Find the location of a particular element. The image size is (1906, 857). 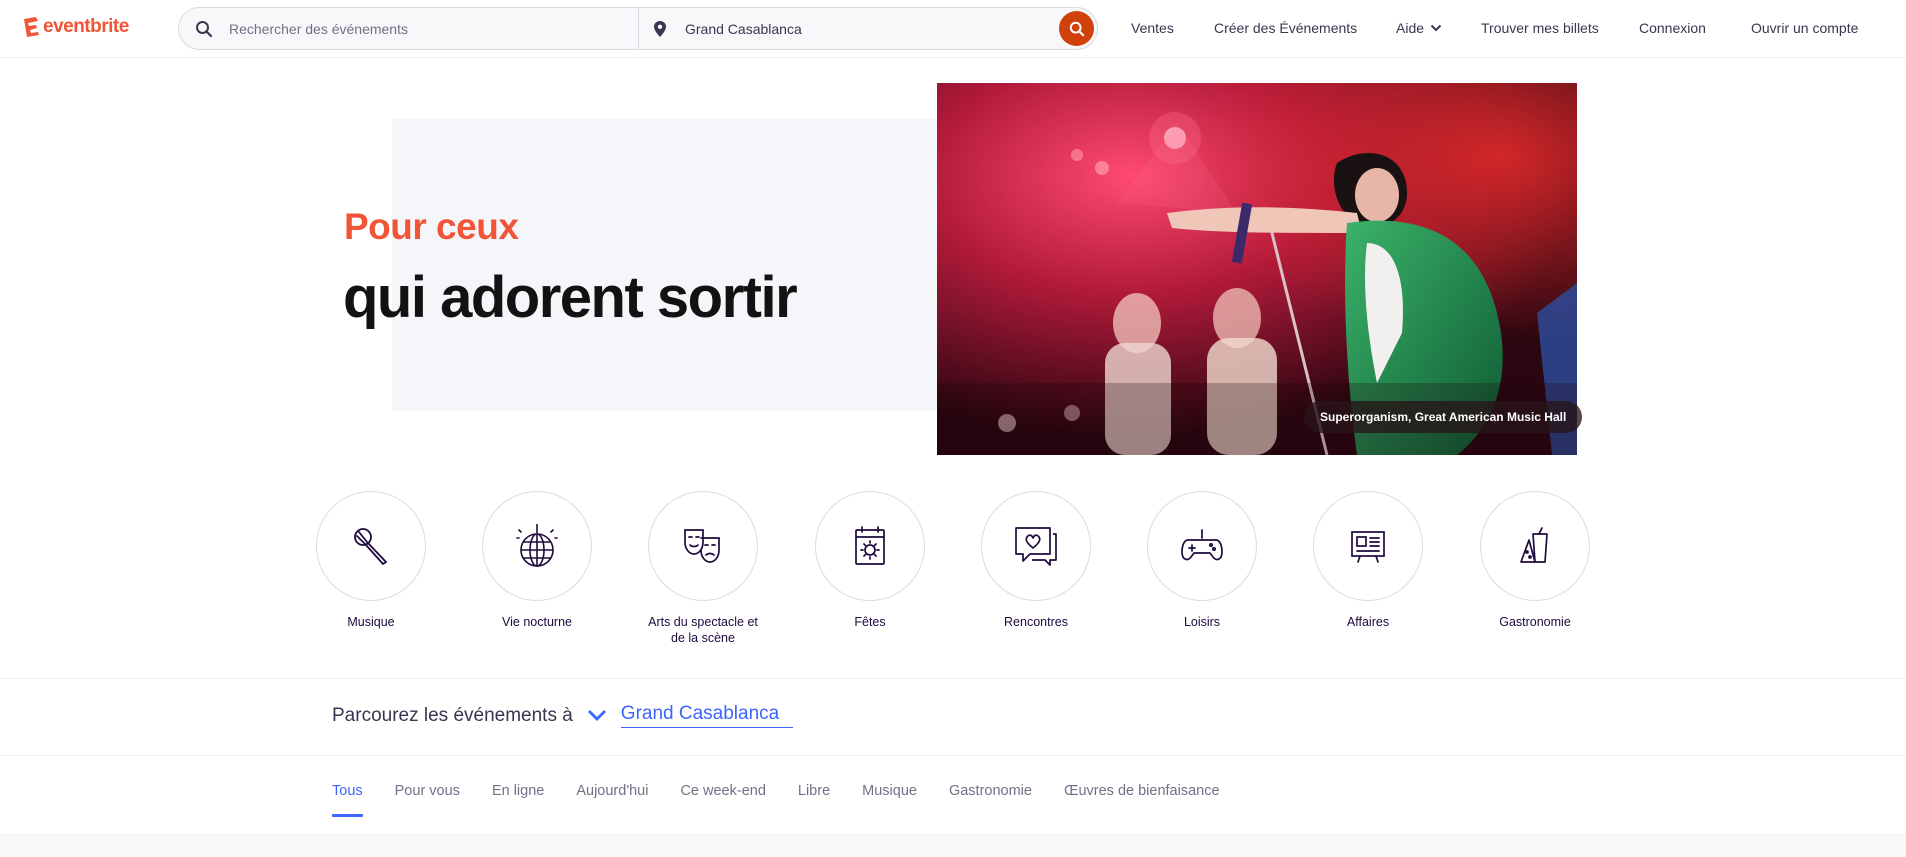

nav-help-menu: Aide is located at coordinates (1419, 28).